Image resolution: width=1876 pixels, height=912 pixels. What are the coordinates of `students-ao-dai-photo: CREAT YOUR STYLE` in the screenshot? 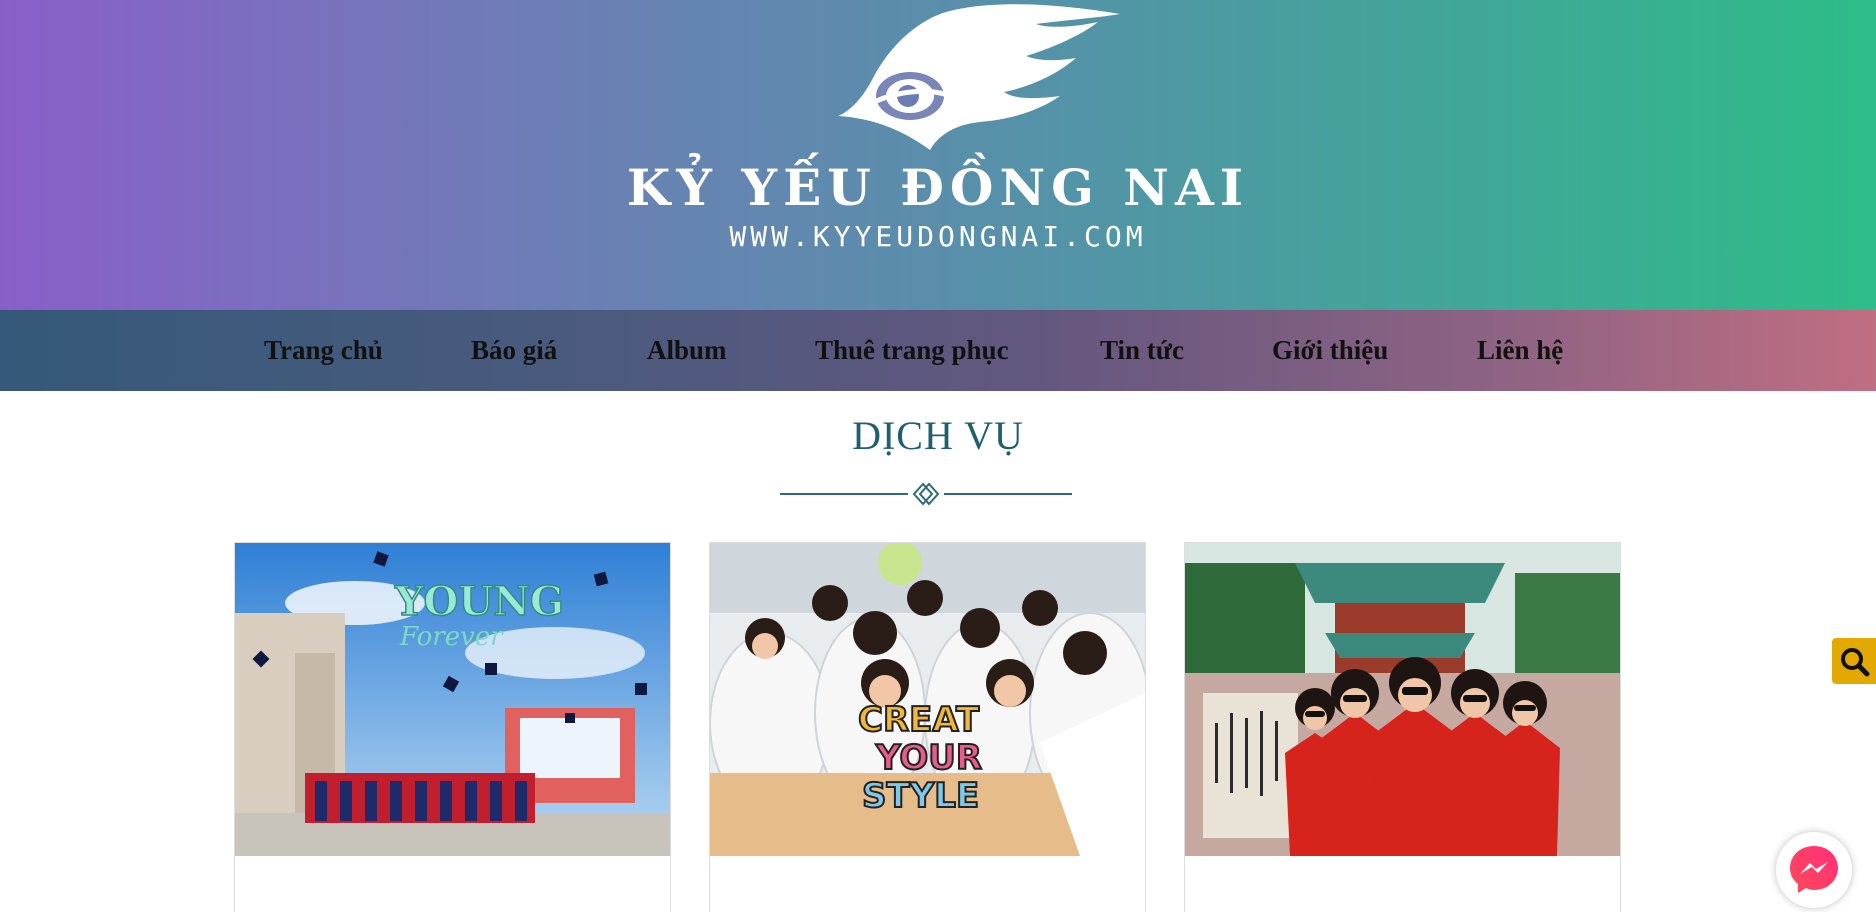 It's located at (927, 699).